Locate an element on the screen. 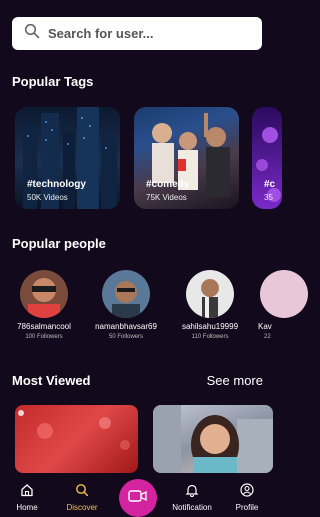  nav-label: Notification is located at coordinates (192, 507).